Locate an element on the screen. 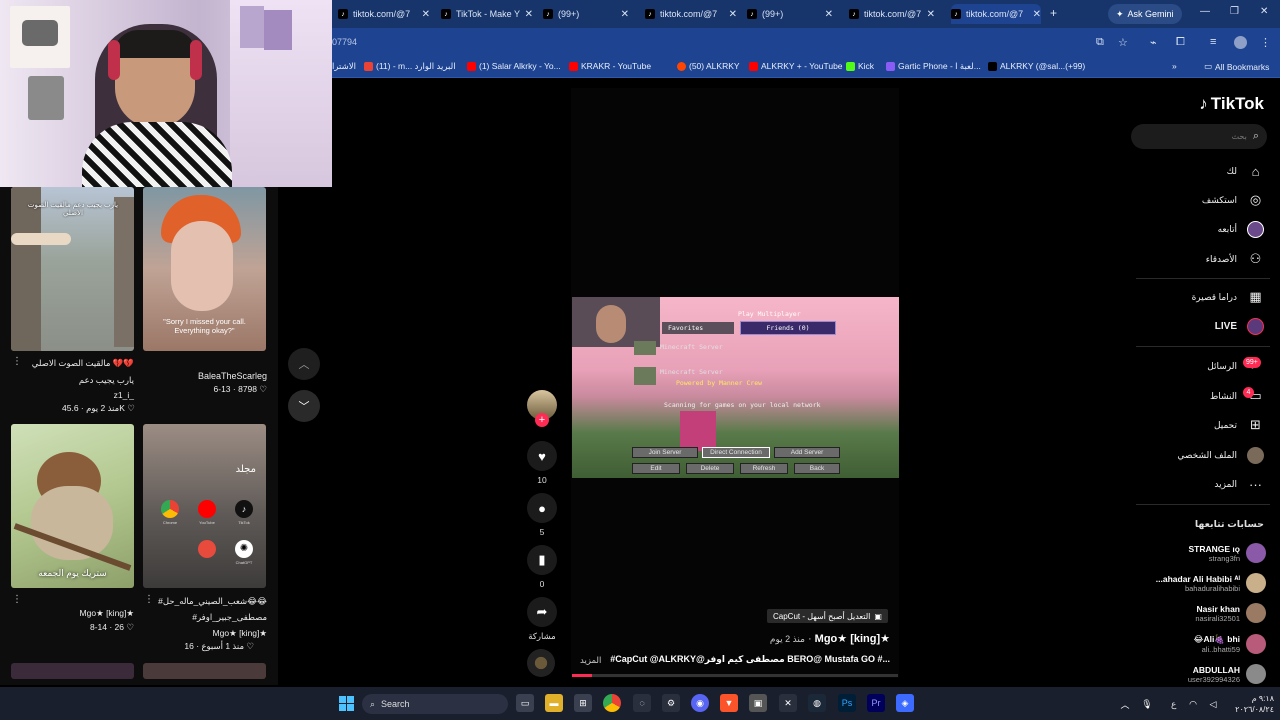 This screenshot has width=1280, height=720. comment-button: ● 5 is located at coordinates (542, 515).